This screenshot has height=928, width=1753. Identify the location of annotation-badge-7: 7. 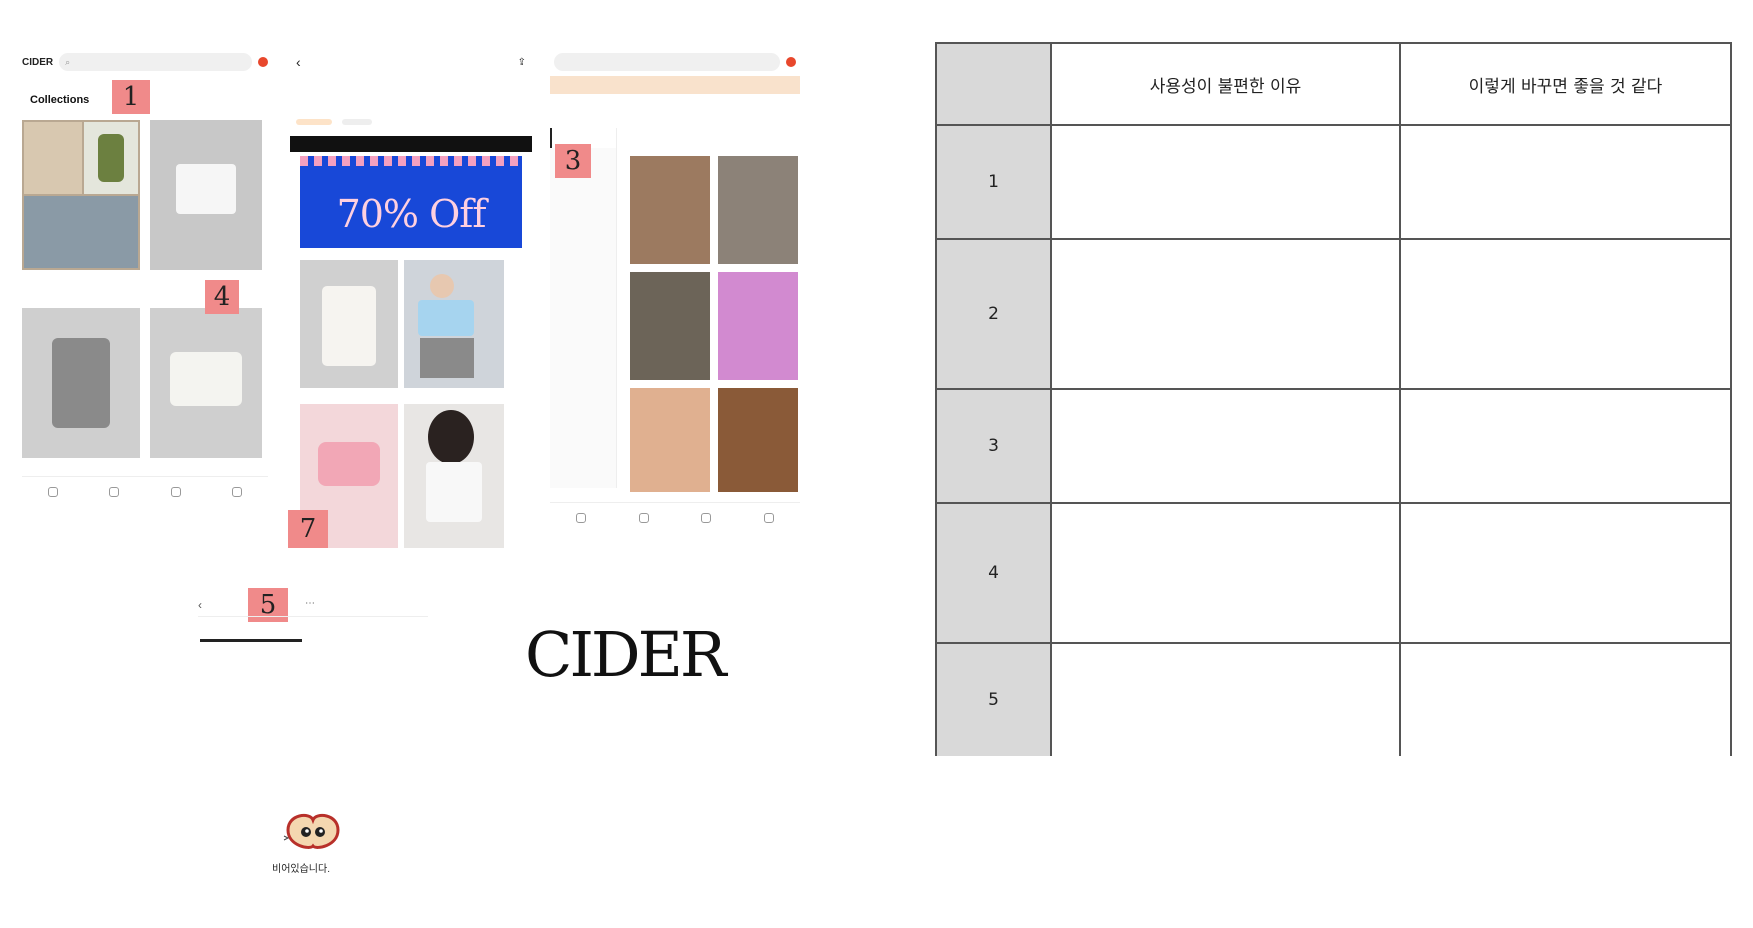
(308, 529).